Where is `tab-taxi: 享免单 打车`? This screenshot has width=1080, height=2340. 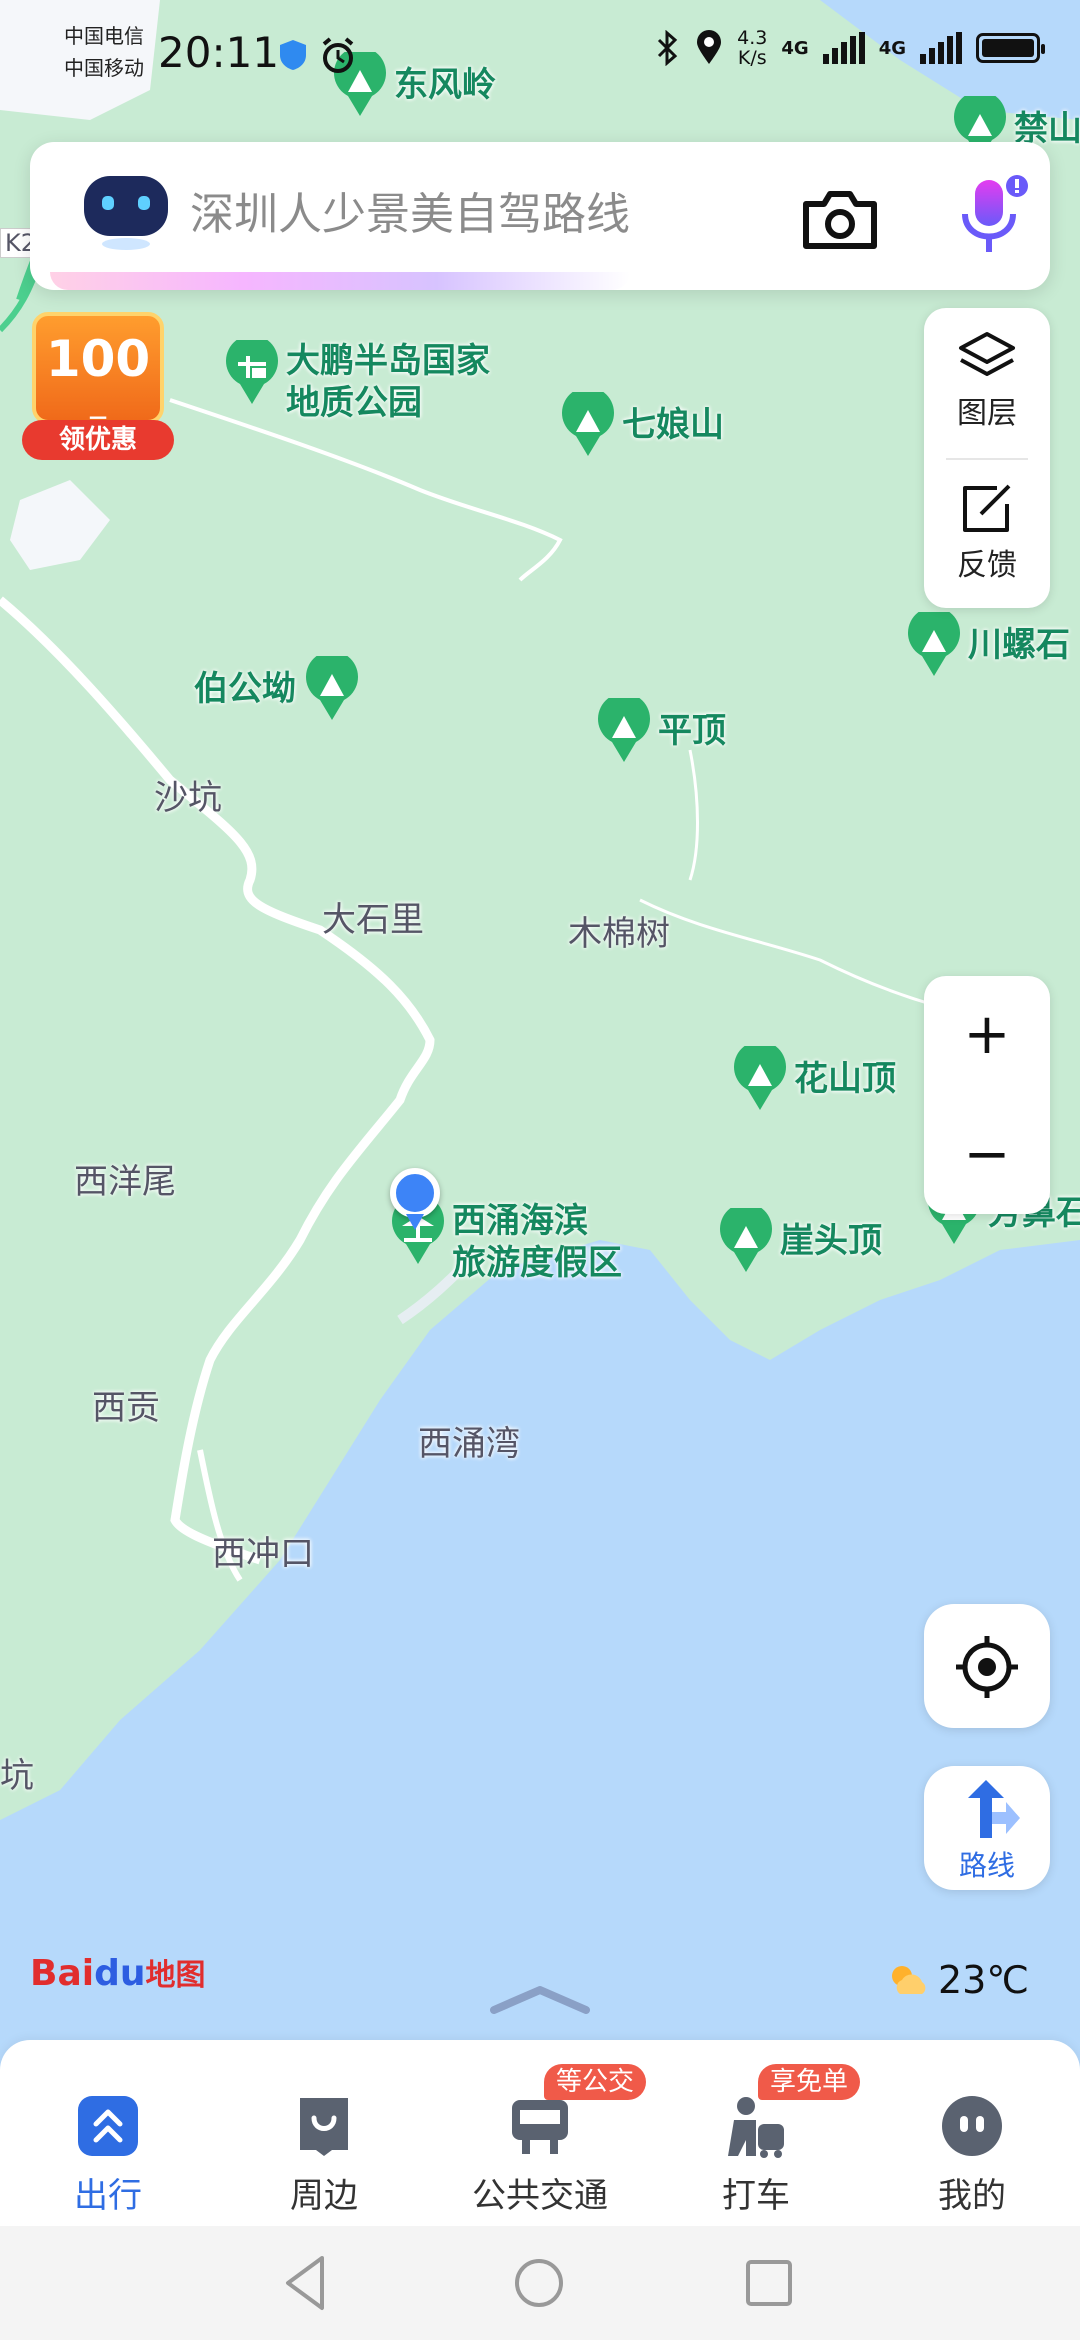 tab-taxi: 享免单 打车 is located at coordinates (758, 2140).